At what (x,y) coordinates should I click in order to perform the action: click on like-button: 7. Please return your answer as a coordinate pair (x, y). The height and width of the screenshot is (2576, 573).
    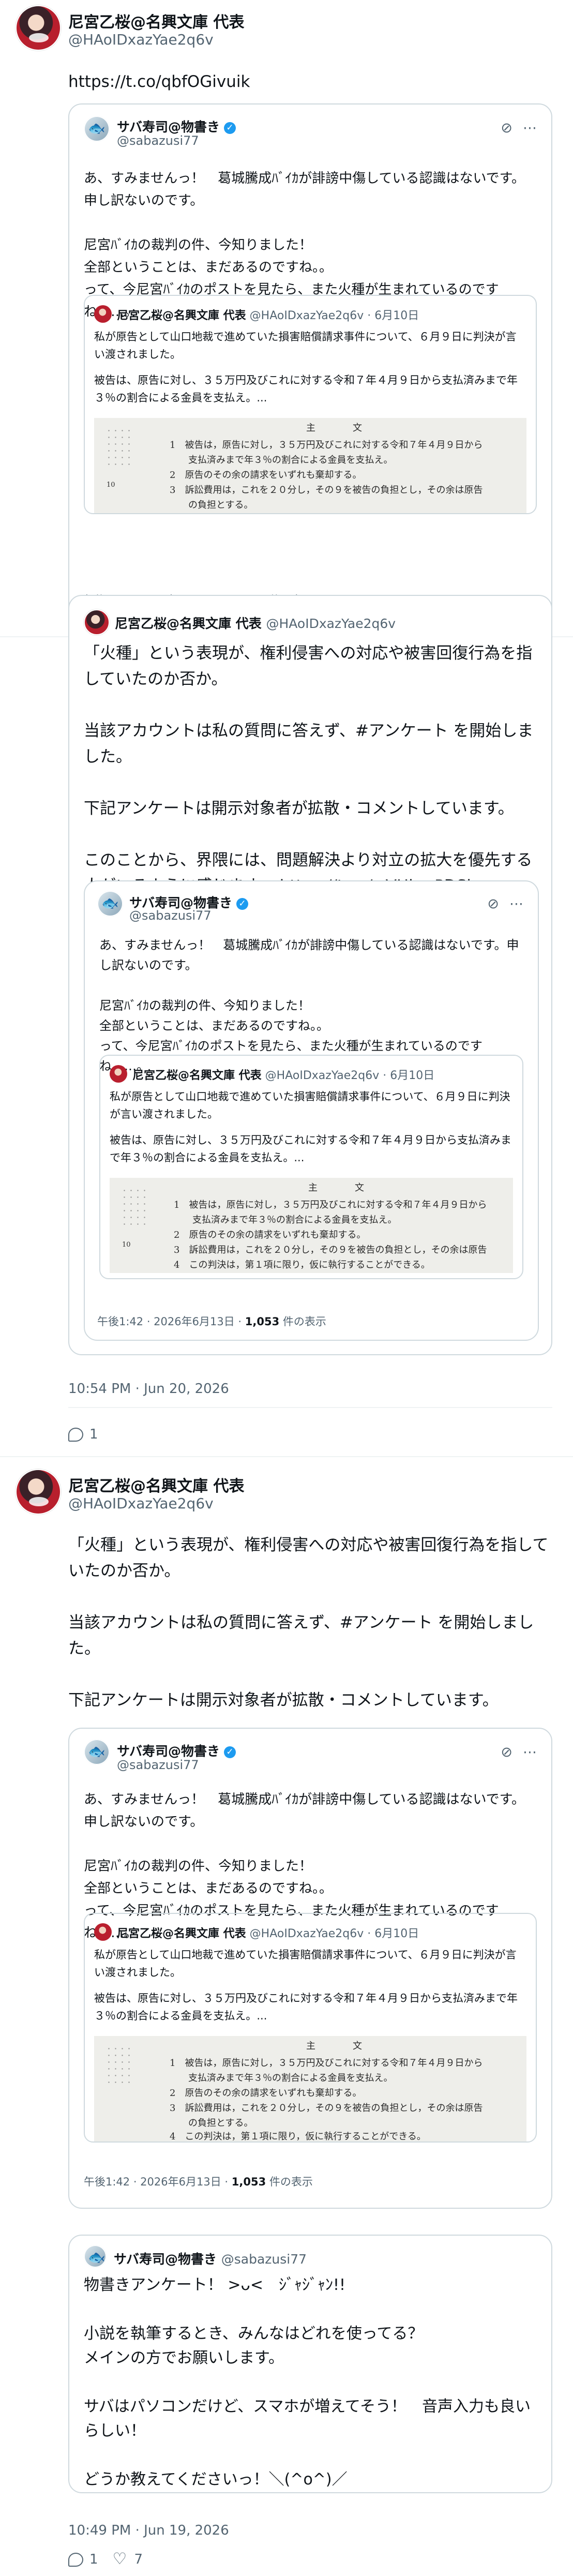
    Looking at the image, I should click on (128, 2559).